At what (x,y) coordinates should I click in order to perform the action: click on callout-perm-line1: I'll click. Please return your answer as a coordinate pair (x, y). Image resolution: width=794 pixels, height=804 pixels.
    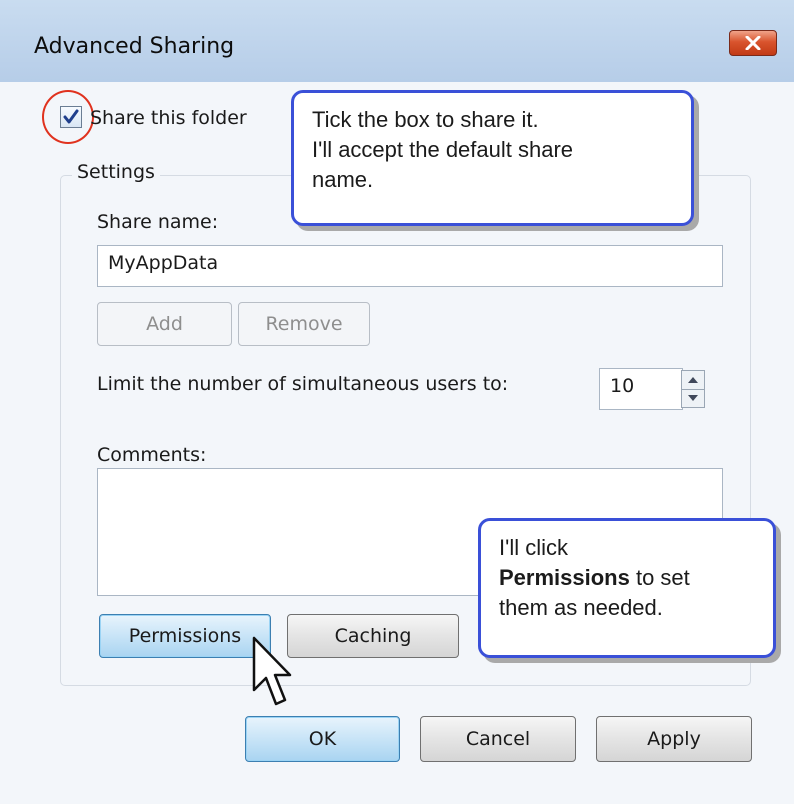
    Looking at the image, I should click on (533, 547).